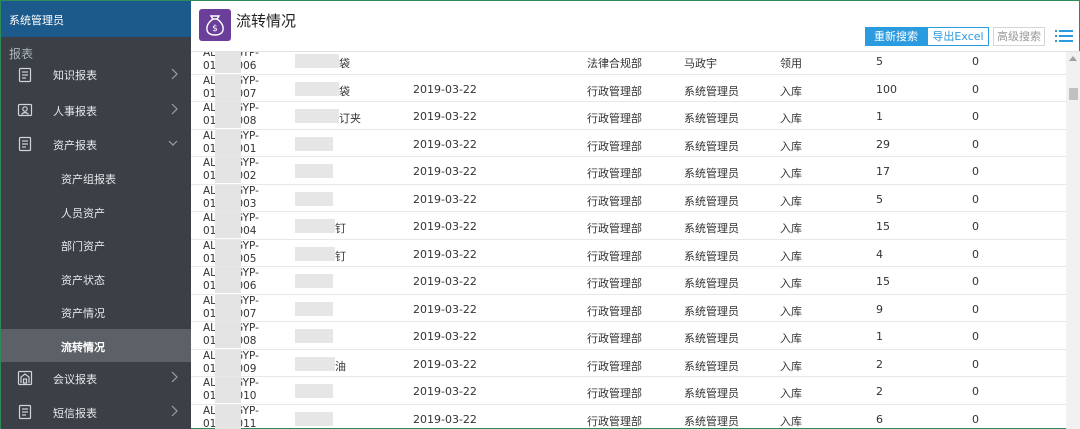 This screenshot has width=1080, height=429. I want to click on sidebar-item-asset-report: 资产报表, so click(96, 145).